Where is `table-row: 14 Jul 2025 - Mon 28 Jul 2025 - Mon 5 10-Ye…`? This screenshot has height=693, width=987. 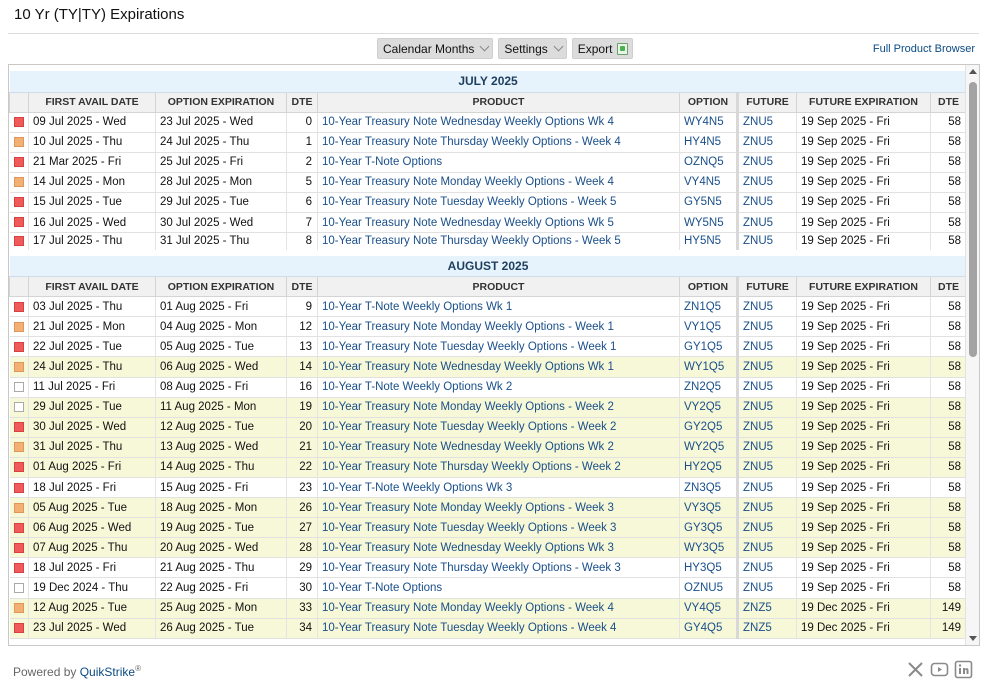
table-row: 14 Jul 2025 - Mon 28 Jul 2025 - Mon 5 10-Ye… is located at coordinates (487, 182).